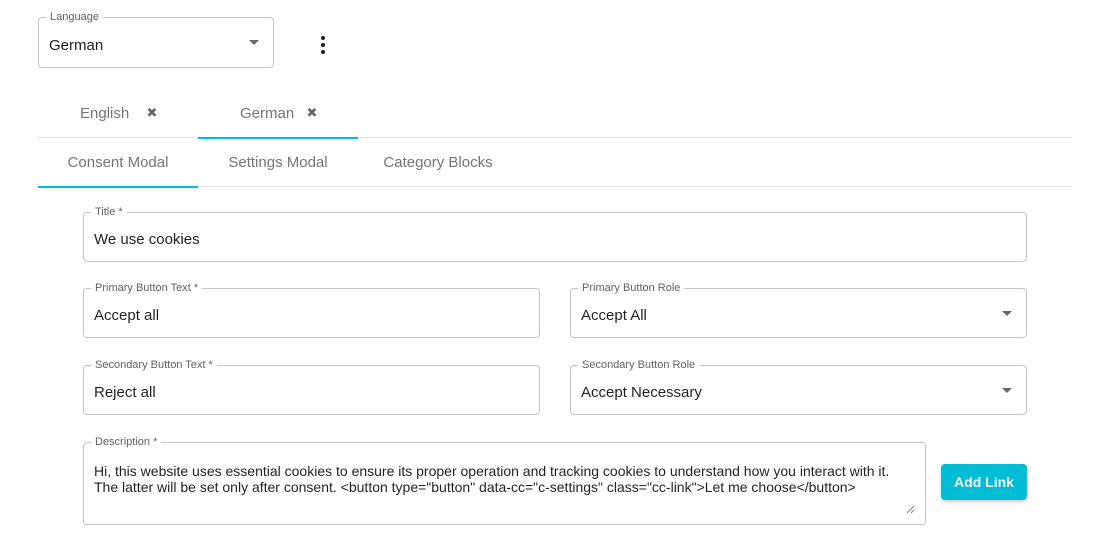  What do you see at coordinates (631, 288) in the screenshot?
I see `primary-button-role-label: Primary Button Role` at bounding box center [631, 288].